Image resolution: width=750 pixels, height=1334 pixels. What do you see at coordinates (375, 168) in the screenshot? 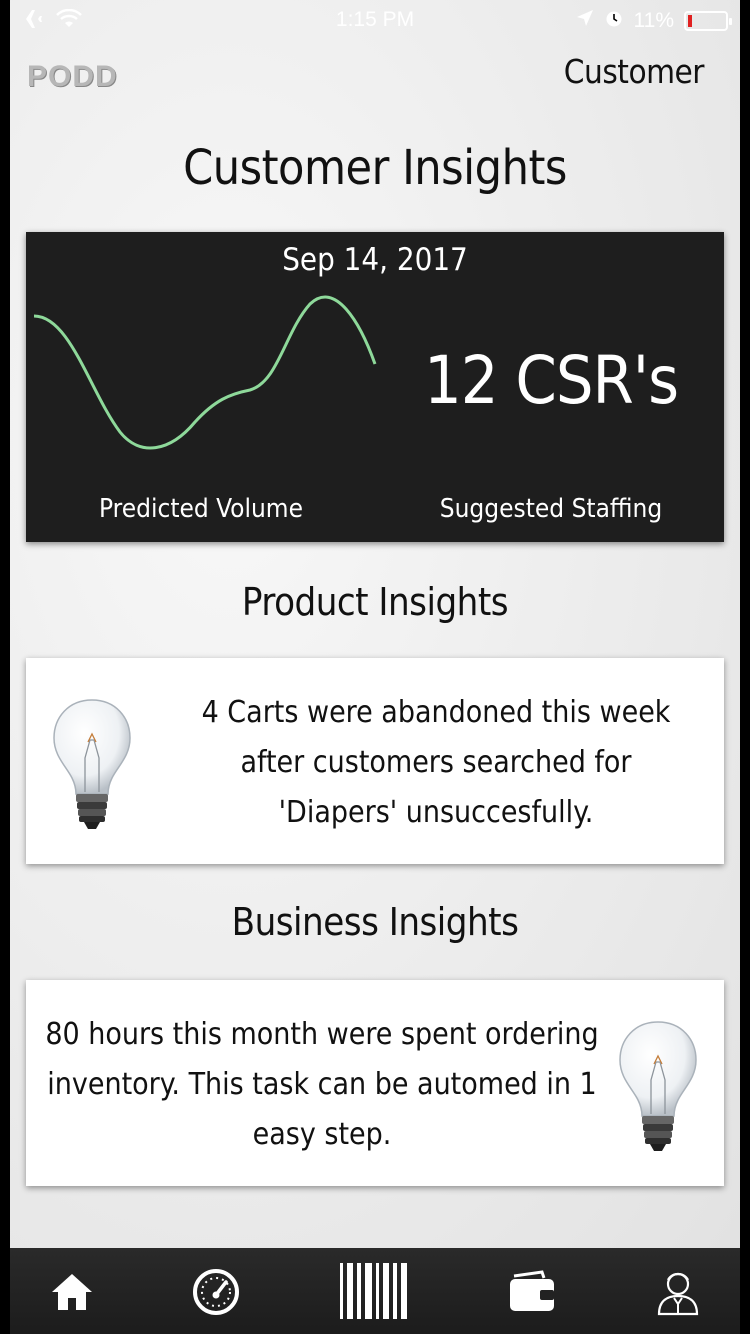
I see `page-title: Customer Insights` at bounding box center [375, 168].